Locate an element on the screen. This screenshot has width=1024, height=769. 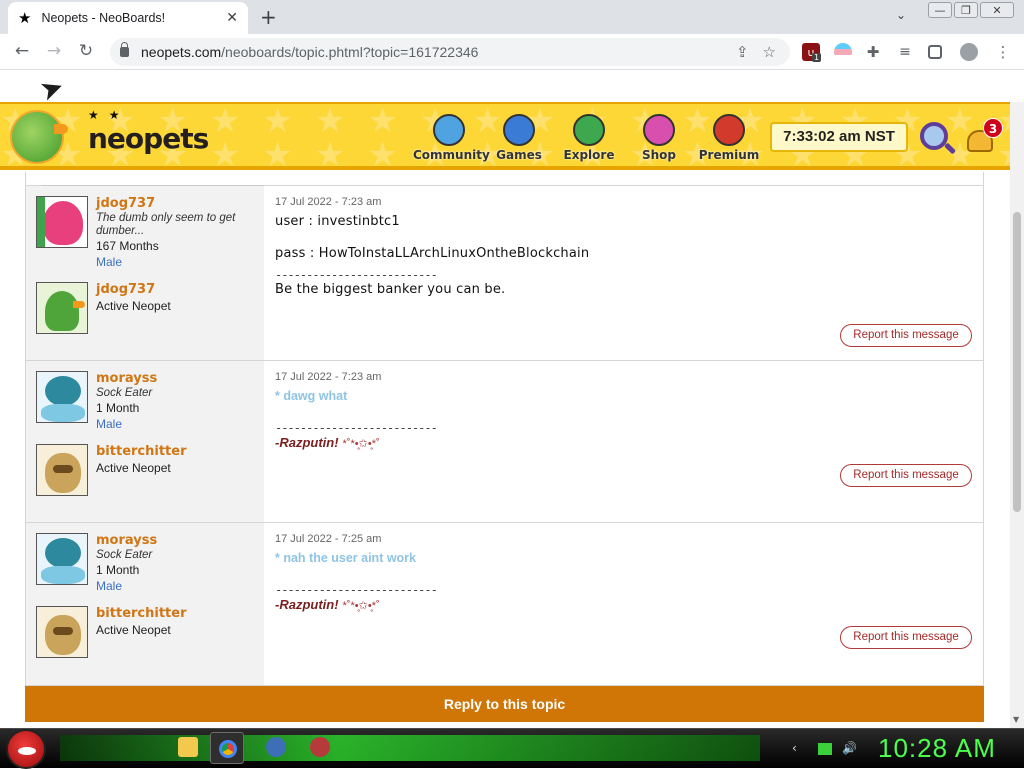
explore-icon is located at coordinates (589, 130).